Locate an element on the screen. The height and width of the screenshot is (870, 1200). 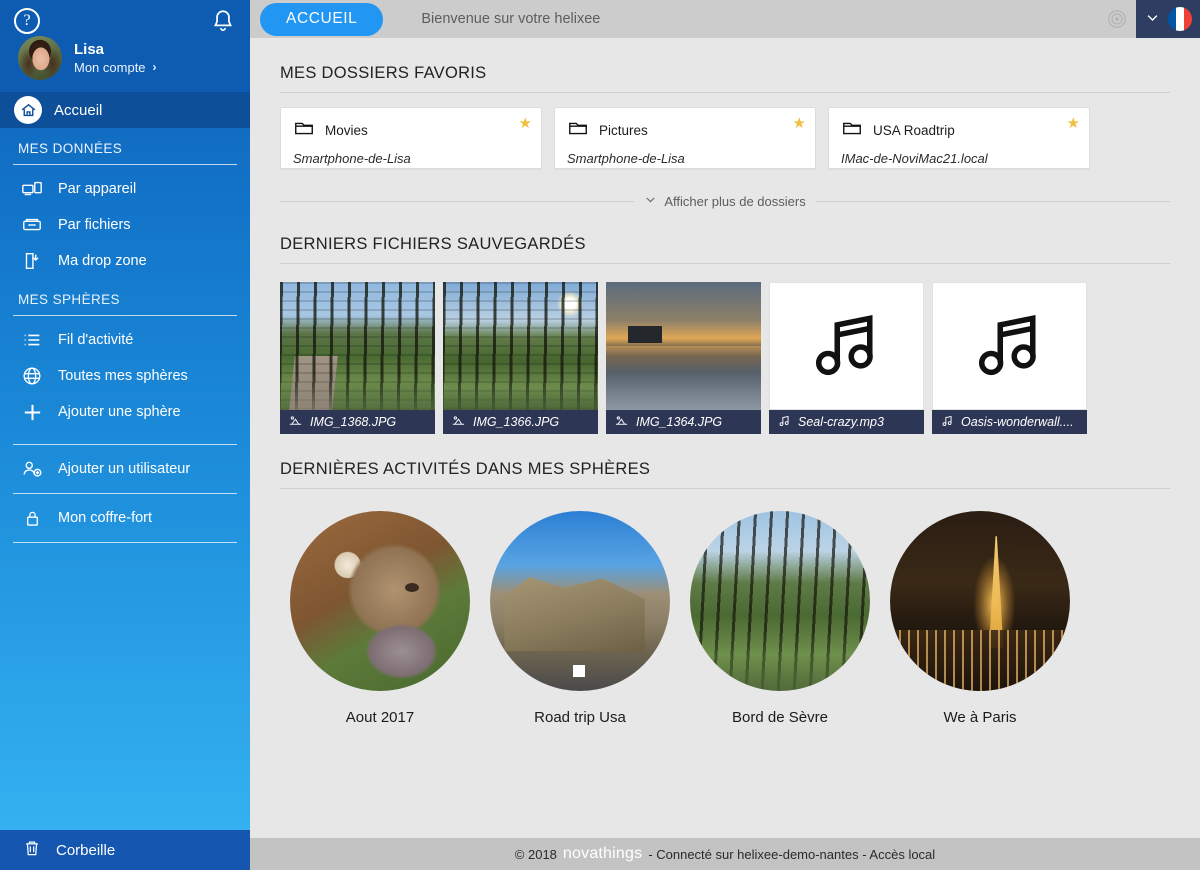
show-more-folders-label: Afficher plus de dossiers is located at coordinates (735, 201).